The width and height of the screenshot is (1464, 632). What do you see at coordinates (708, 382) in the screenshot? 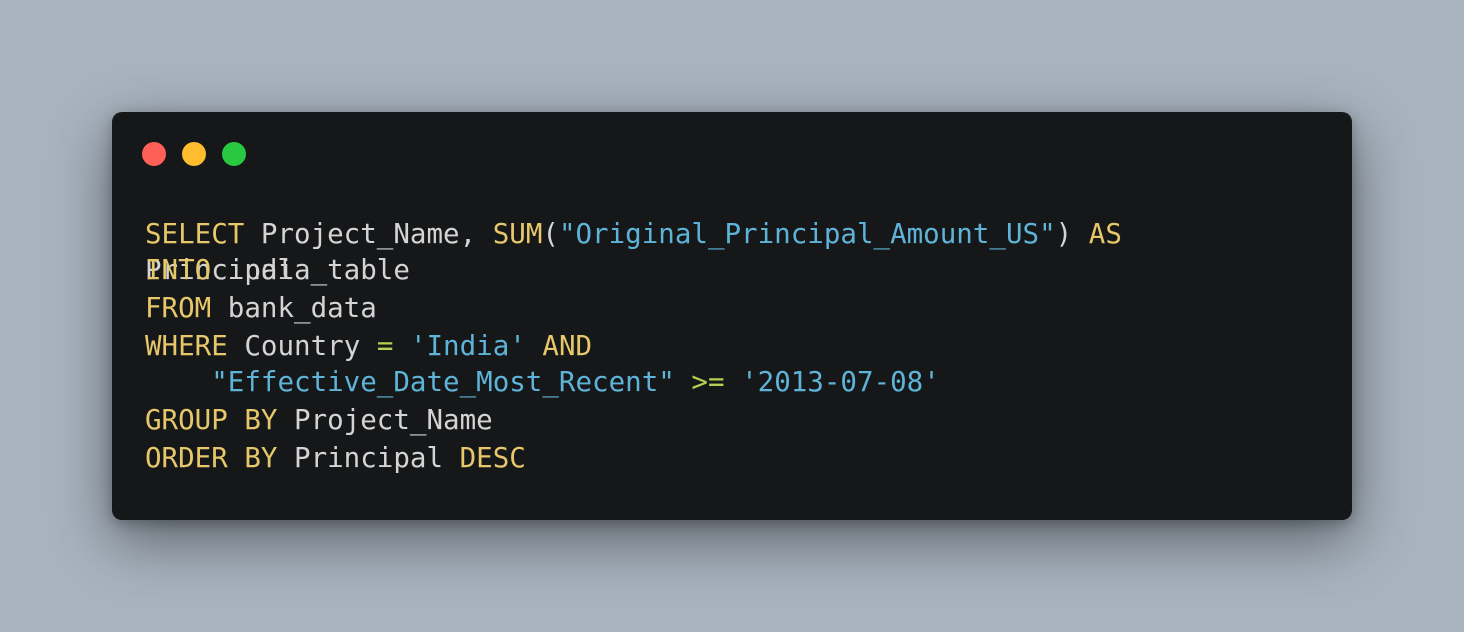
I see `code-token-operator: >=` at bounding box center [708, 382].